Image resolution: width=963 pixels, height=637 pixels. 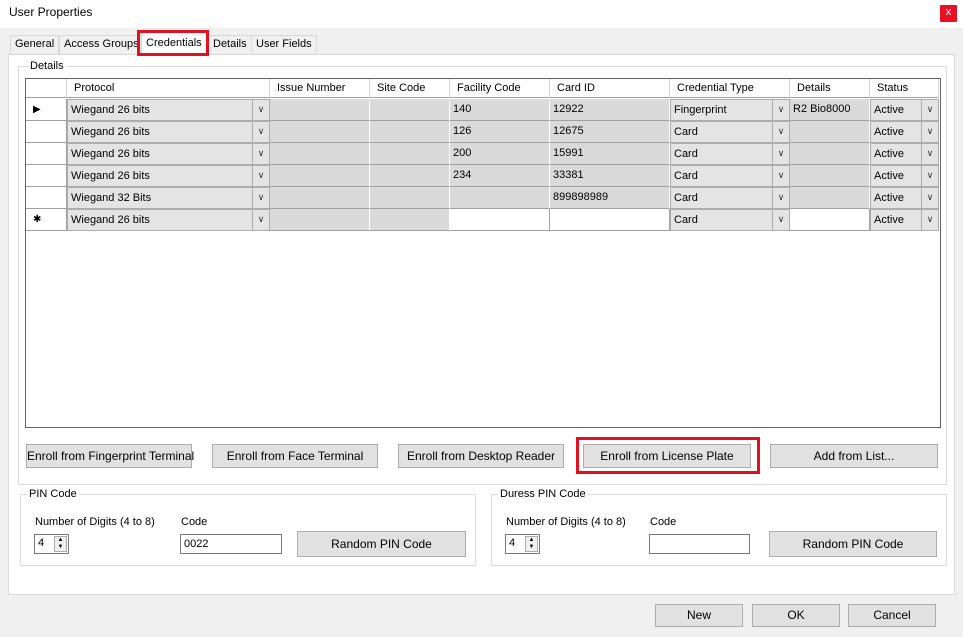 What do you see at coordinates (830, 110) in the screenshot?
I see `details-cell: R2 Bio8000` at bounding box center [830, 110].